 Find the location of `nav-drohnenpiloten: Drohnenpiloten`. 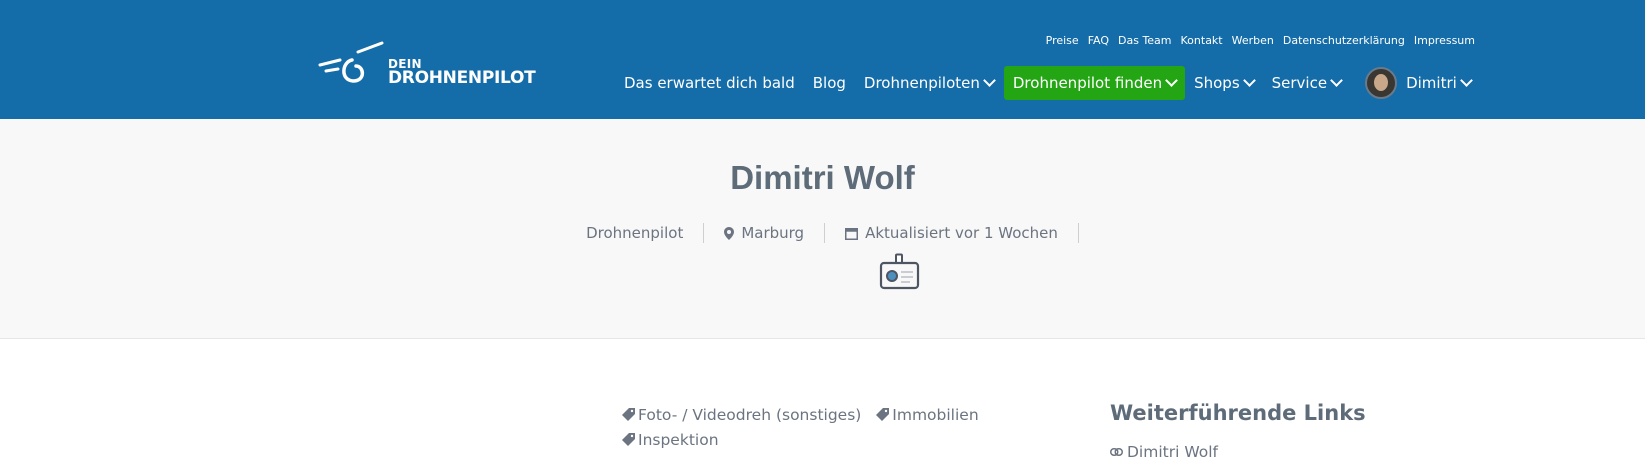

nav-drohnenpiloten: Drohnenpiloten is located at coordinates (929, 83).